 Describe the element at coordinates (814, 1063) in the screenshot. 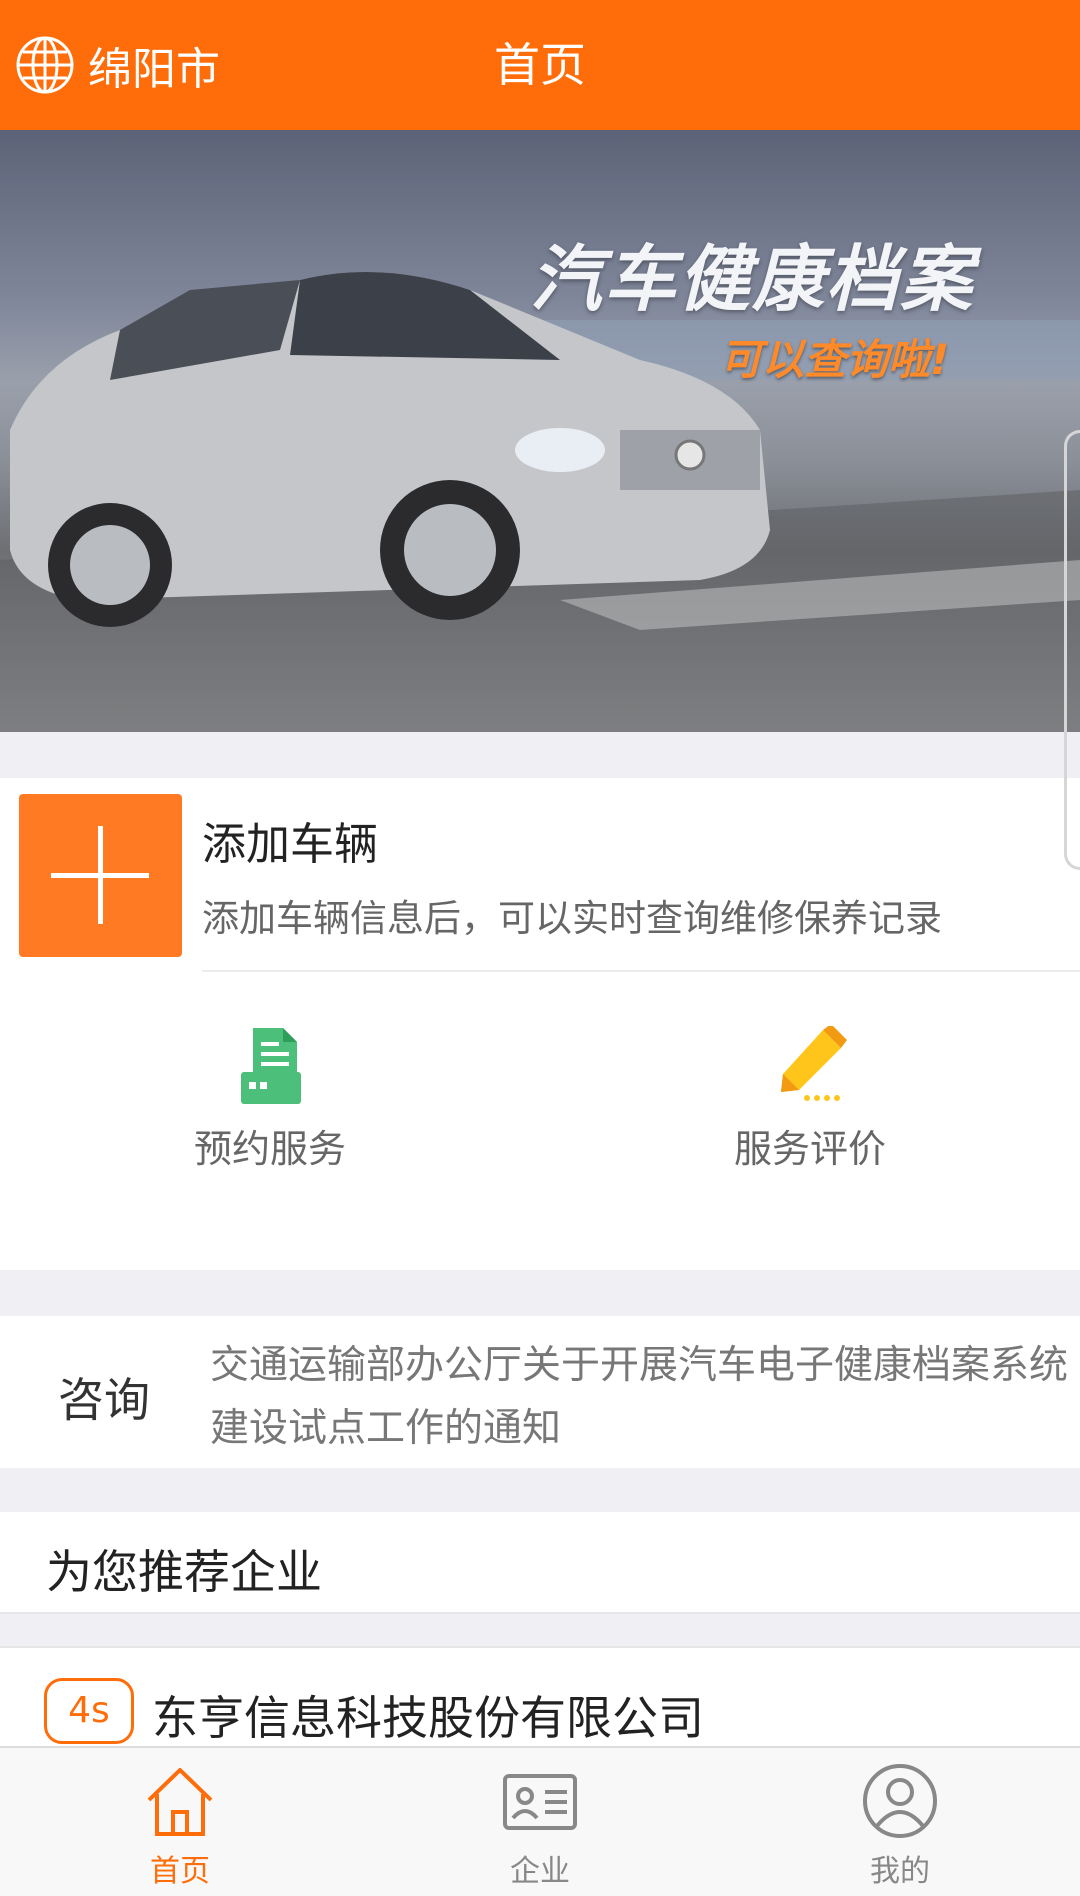

I see `pencil-icon` at that location.